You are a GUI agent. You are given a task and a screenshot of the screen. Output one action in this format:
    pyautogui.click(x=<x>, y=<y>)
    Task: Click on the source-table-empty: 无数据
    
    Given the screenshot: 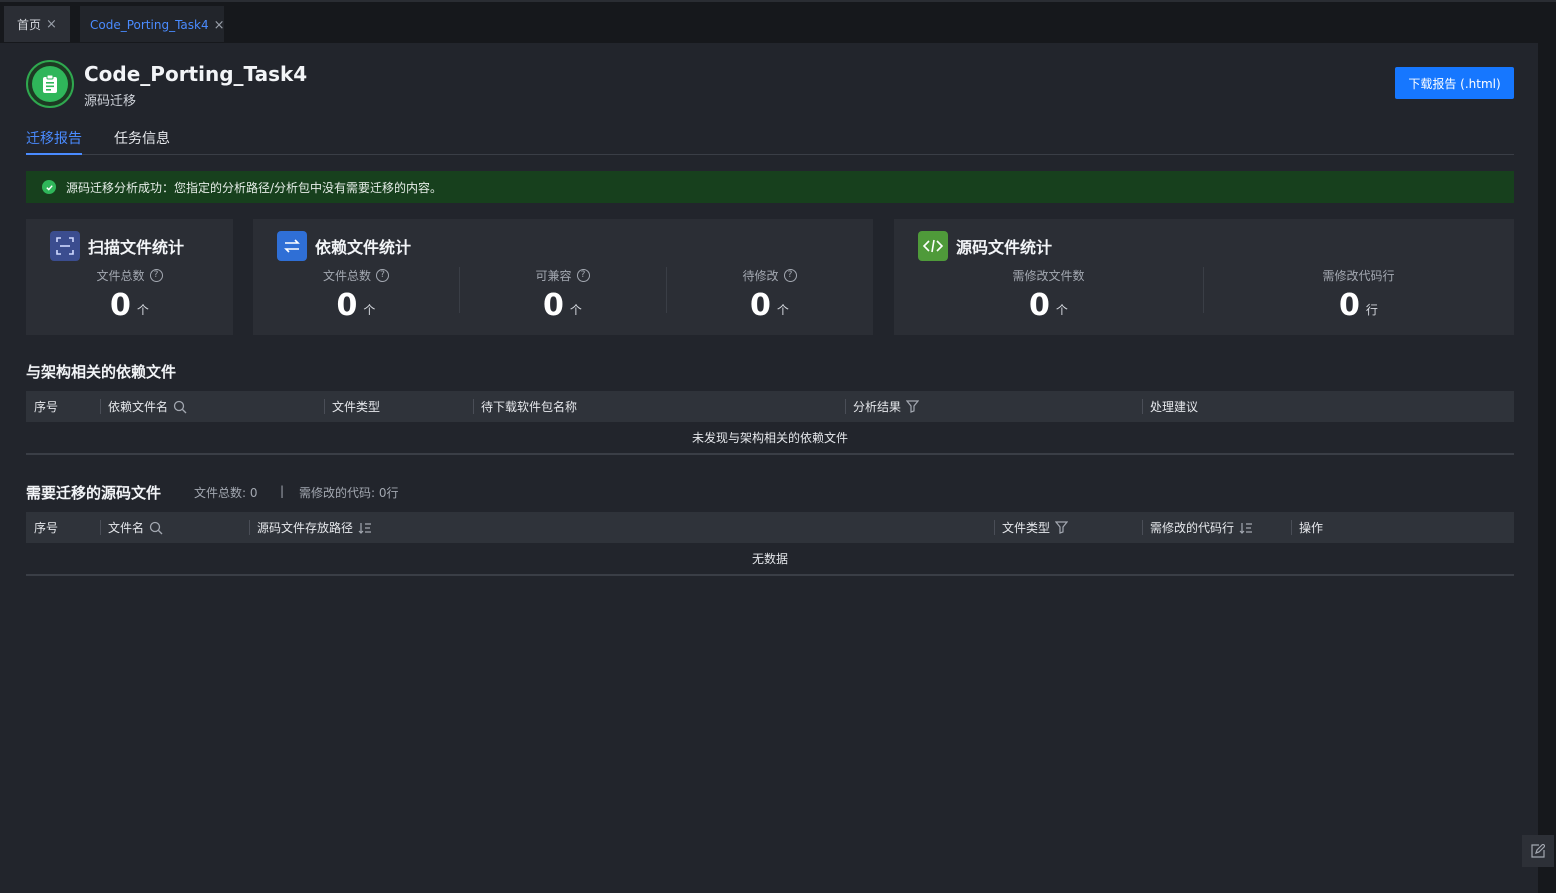 What is the action you would take?
    pyautogui.click(x=770, y=559)
    